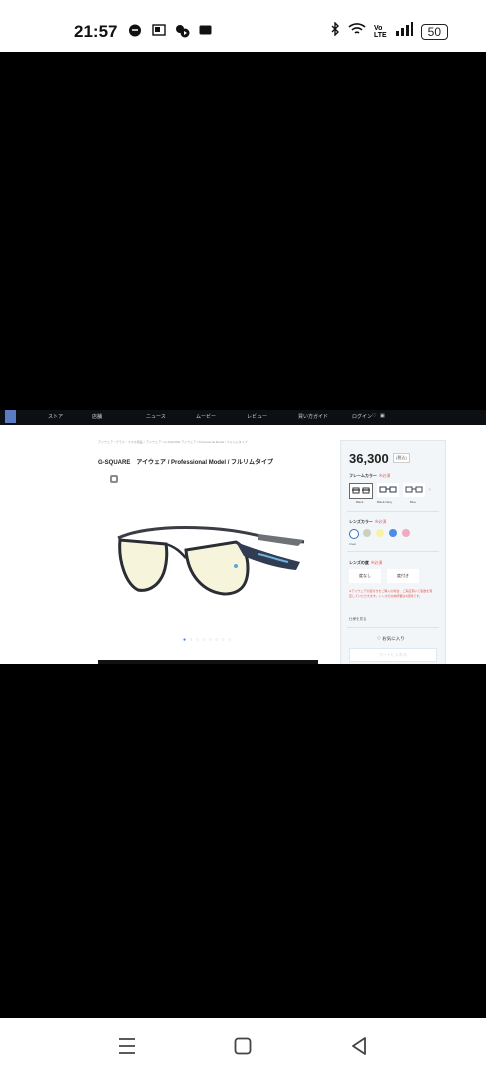 The image size is (486, 1080). I want to click on back-icon, so click(359, 1048).